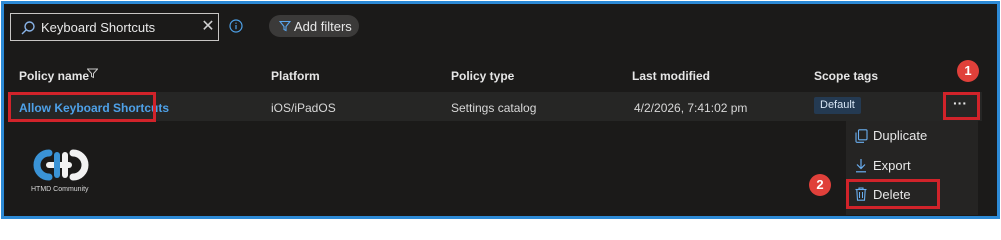 Image resolution: width=1001 pixels, height=240 pixels. I want to click on highlight-policy-name, so click(82, 107).